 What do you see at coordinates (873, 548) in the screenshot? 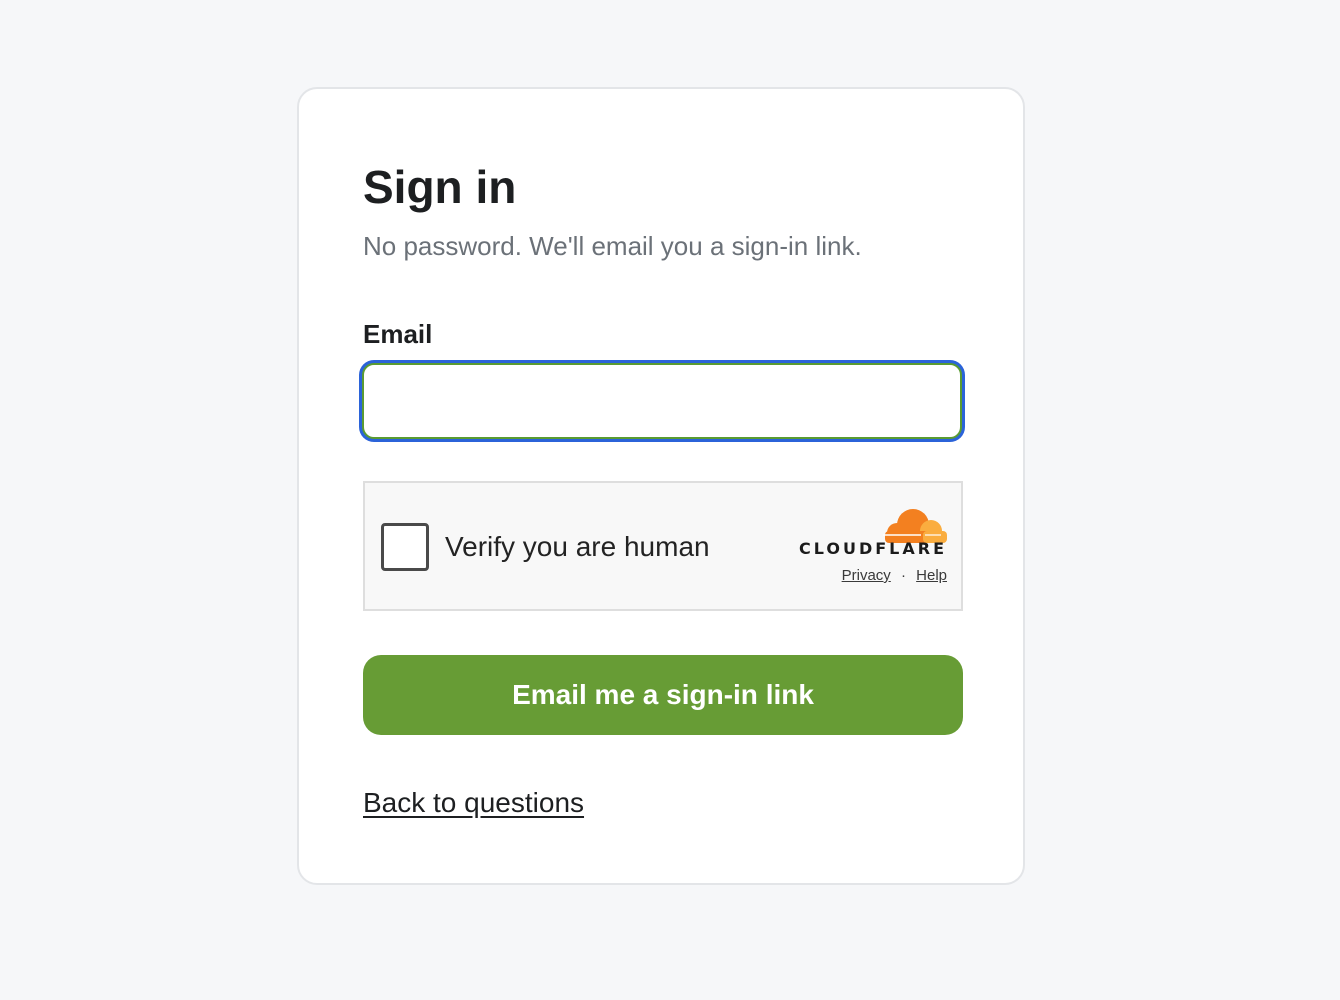
I see `cloudflare-wordmark: CLOUDFLARE` at bounding box center [873, 548].